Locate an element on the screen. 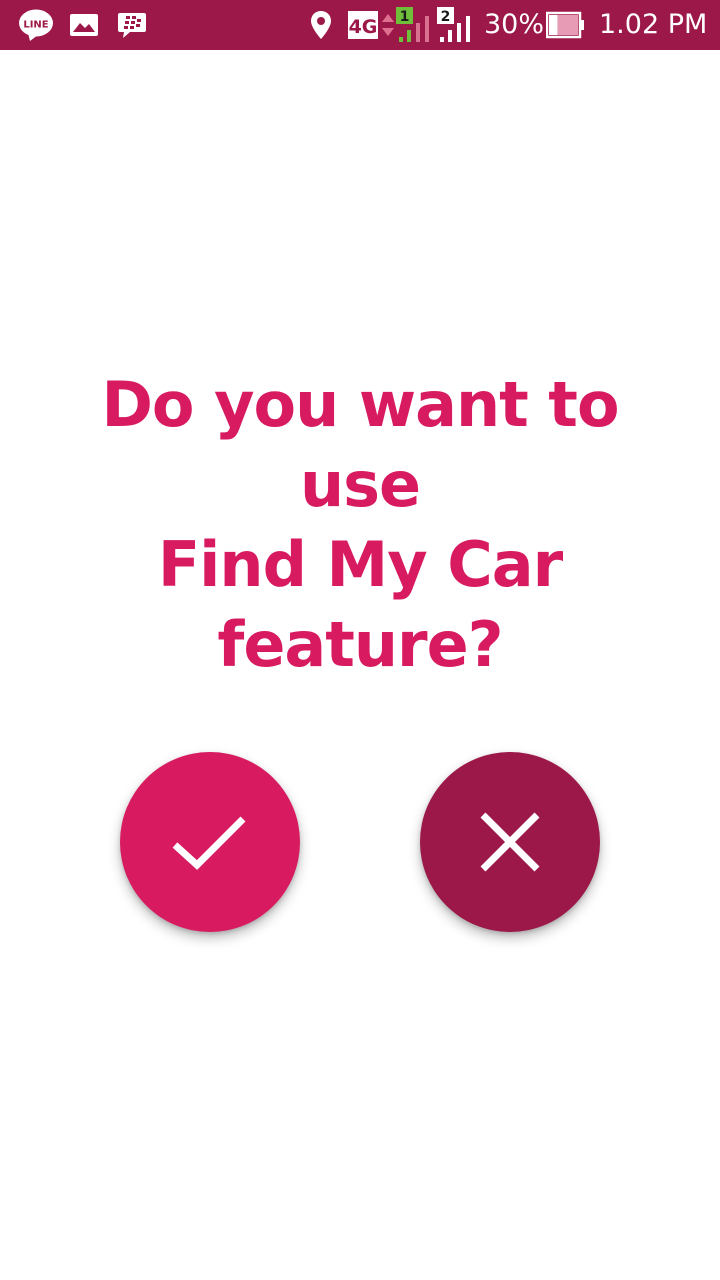  question-line: Do you want to use is located at coordinates (360, 444).